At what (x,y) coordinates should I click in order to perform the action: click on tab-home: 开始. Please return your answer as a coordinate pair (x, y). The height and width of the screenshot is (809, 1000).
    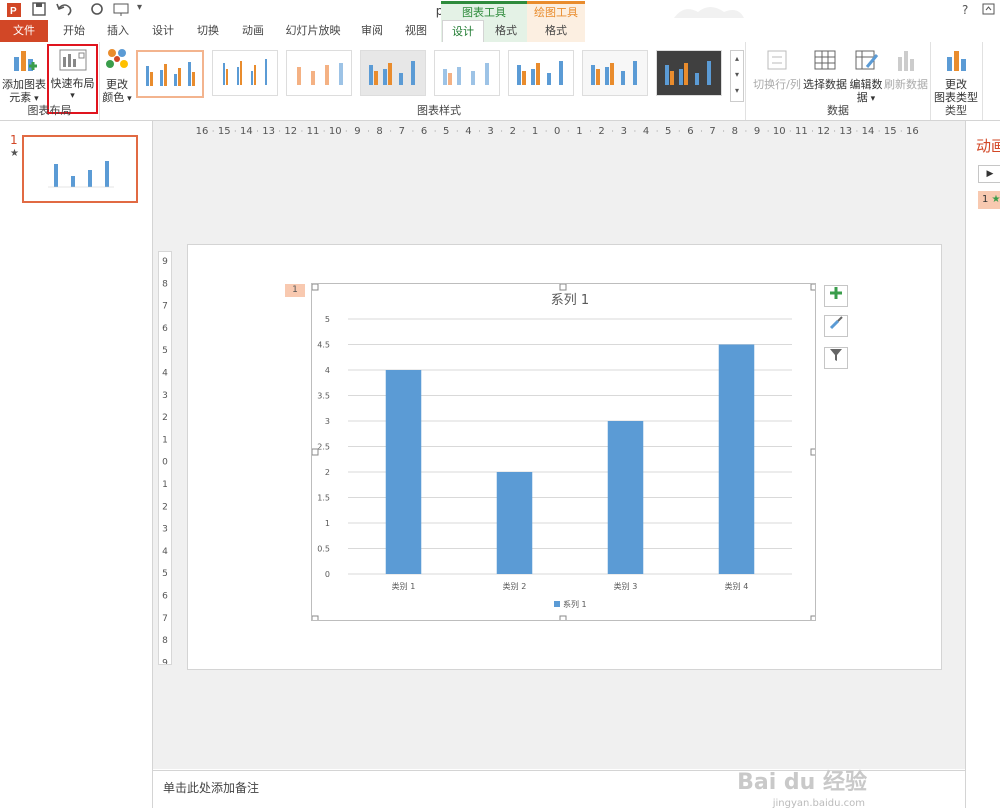
    Looking at the image, I should click on (74, 31).